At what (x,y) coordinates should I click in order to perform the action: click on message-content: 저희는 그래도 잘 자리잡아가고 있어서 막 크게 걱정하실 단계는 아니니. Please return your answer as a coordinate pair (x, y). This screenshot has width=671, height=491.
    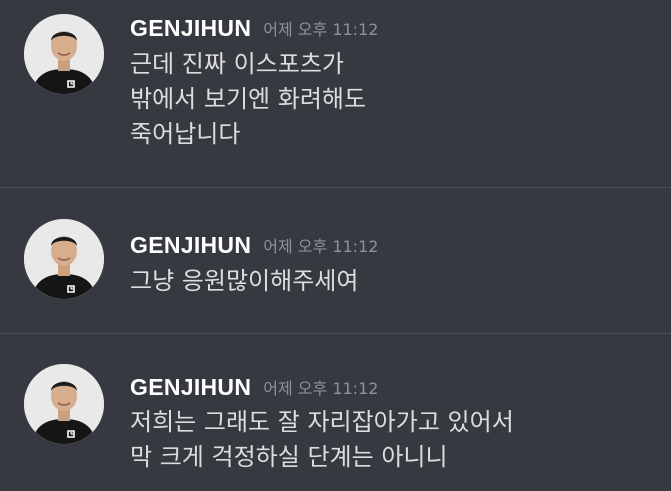
    Looking at the image, I should click on (390, 440).